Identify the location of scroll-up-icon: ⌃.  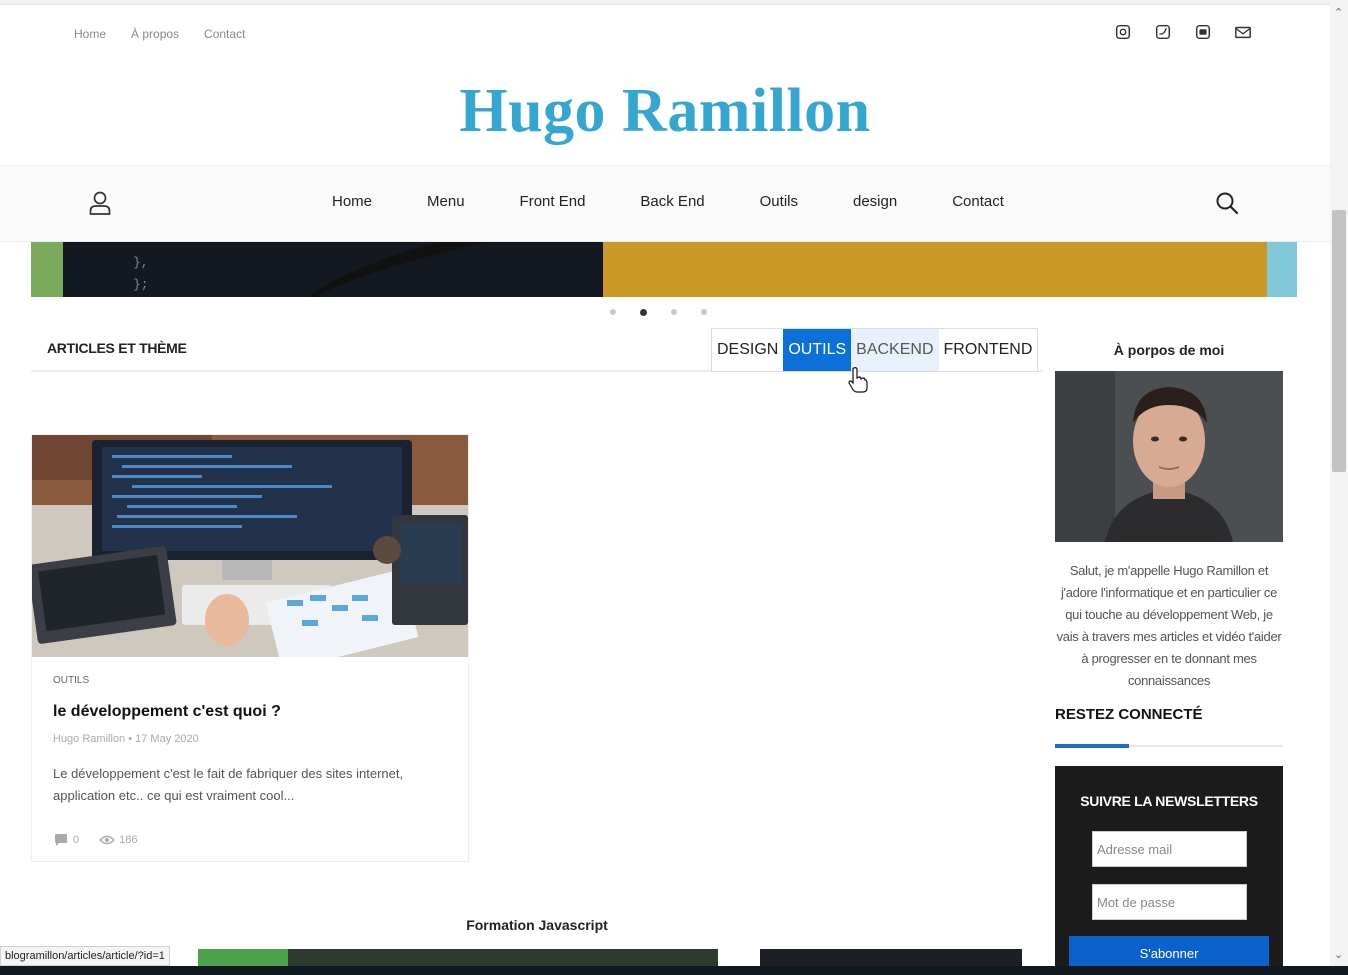
(1338, 12).